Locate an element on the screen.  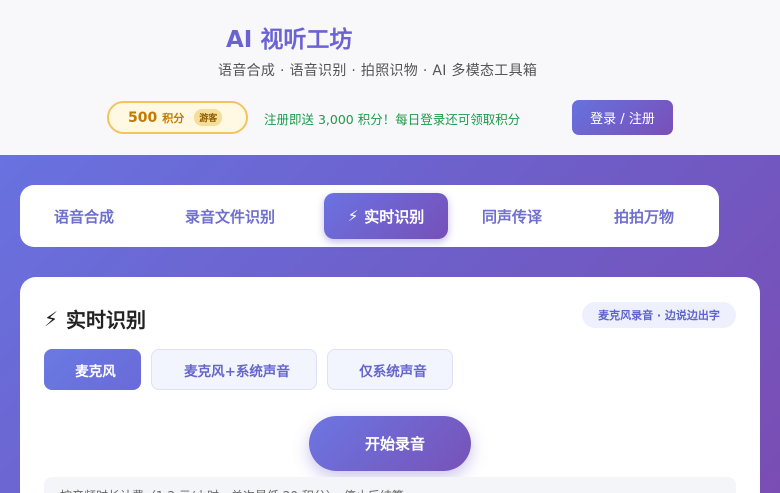
billing-info: 按音频时长计费（1.2 元/小时，单次最低 20 积分），停止后结算 is located at coordinates (390, 485).